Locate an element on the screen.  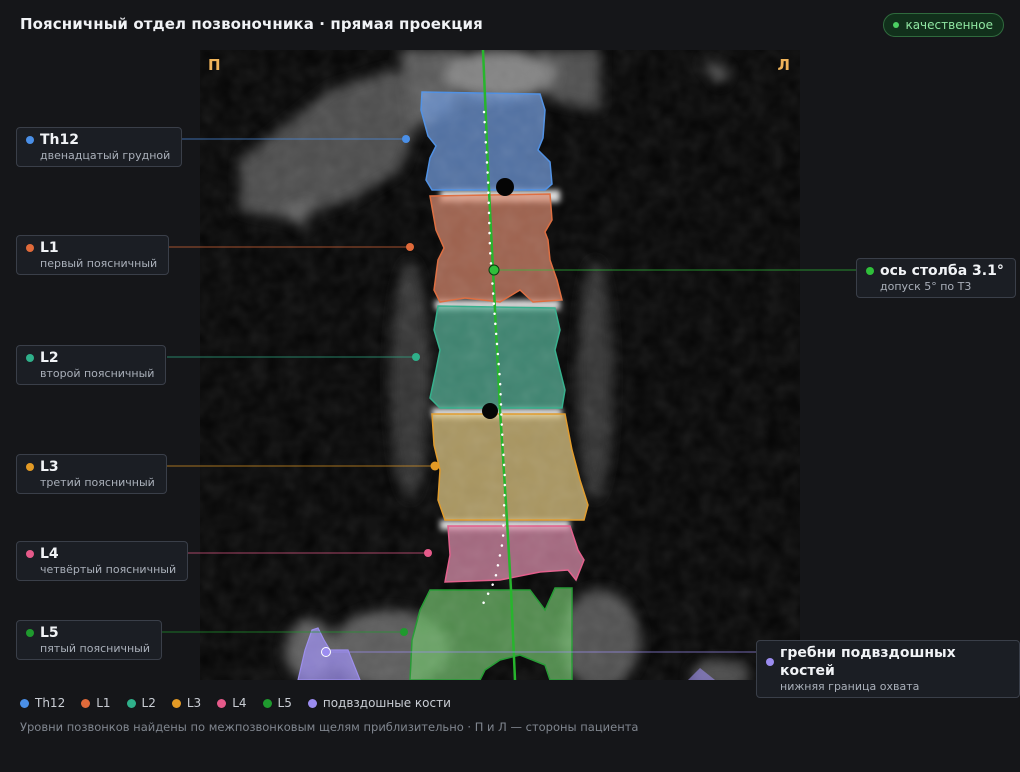
axis-dot-icon is located at coordinates (870, 271).